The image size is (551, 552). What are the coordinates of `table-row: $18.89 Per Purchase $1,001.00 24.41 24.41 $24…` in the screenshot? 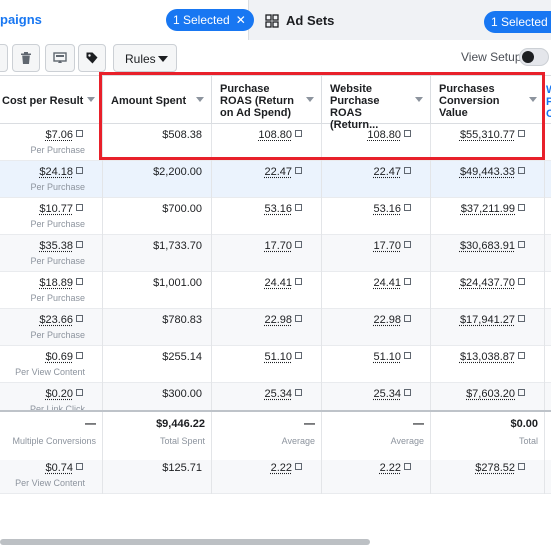 It's located at (275, 290).